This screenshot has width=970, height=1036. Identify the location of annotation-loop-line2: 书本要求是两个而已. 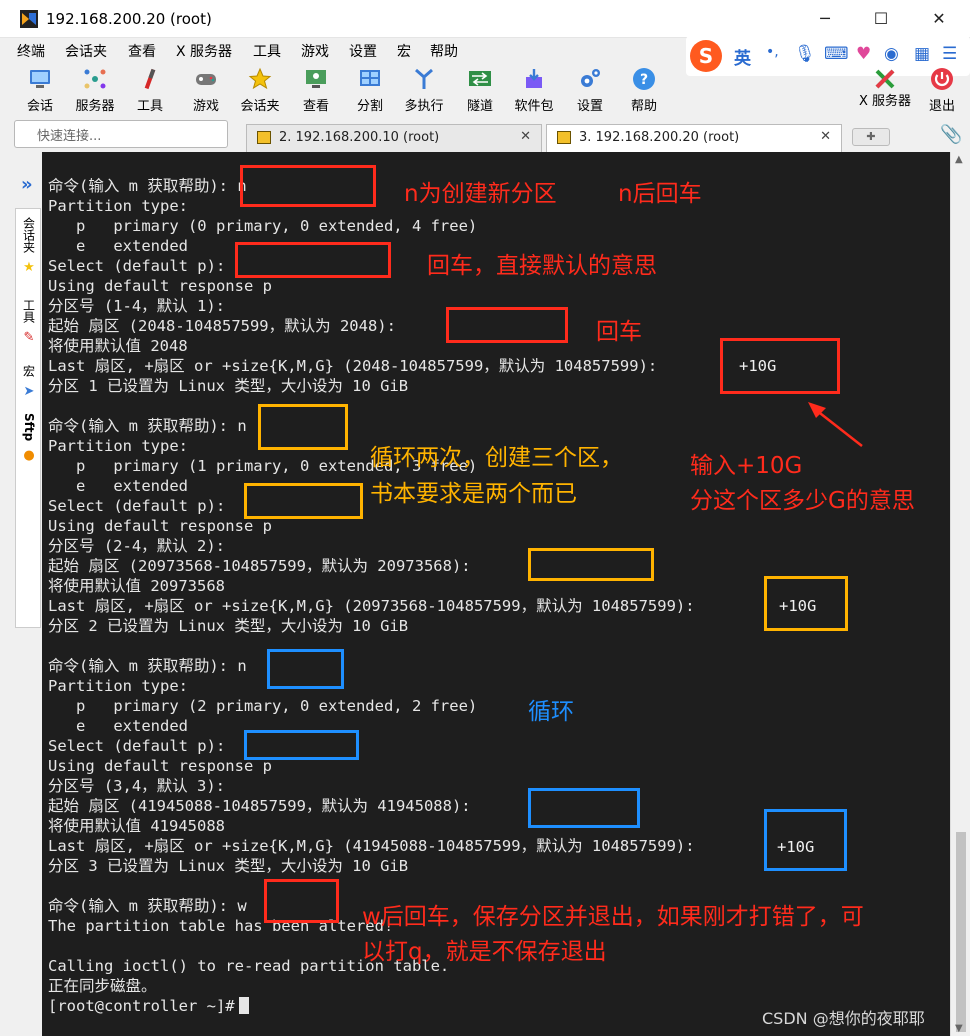
(473, 494).